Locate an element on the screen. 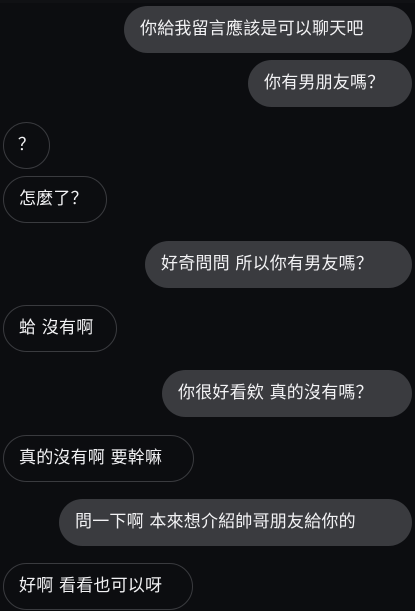 This screenshot has width=415, height=611. message-text: 好啊 看看也可以呀 is located at coordinates (91, 586).